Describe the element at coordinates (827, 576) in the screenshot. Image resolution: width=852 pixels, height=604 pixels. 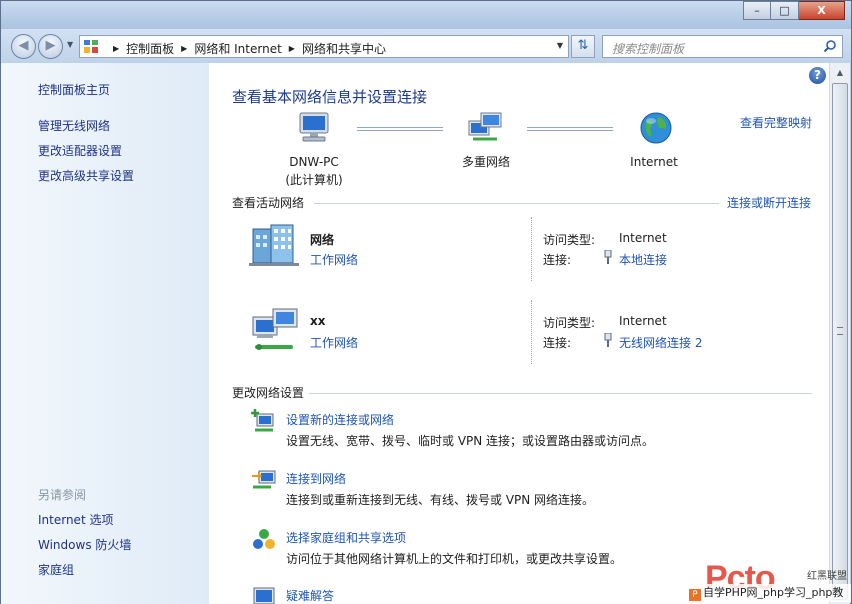
I see `watermark-brand: 红黑联盟` at that location.